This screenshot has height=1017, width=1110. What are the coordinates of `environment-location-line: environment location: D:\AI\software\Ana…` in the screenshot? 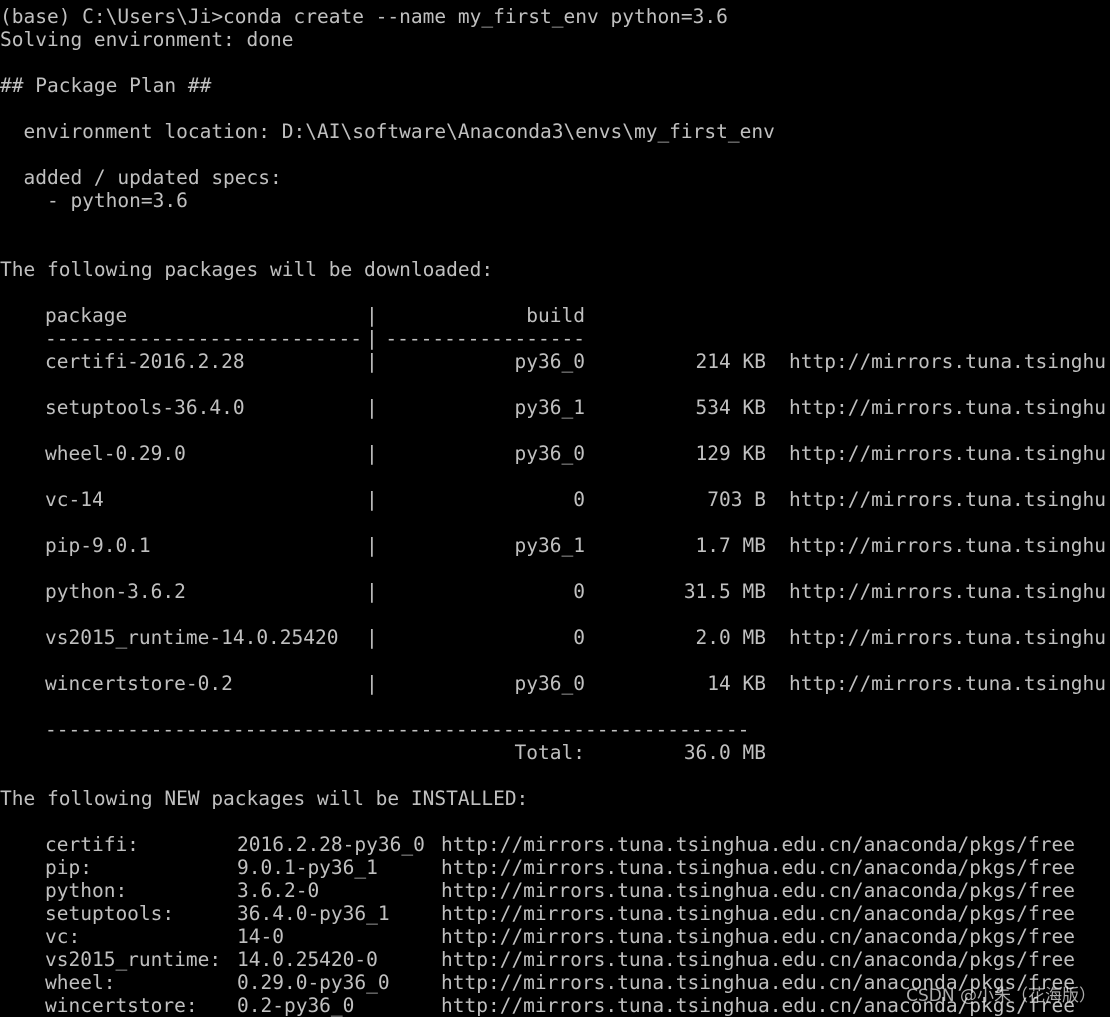 It's located at (387, 131).